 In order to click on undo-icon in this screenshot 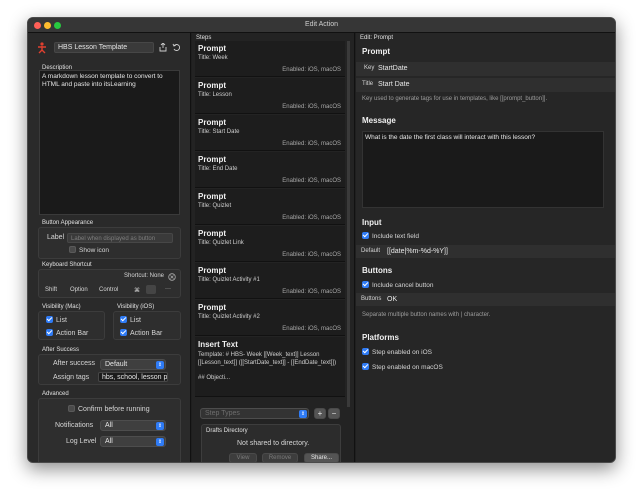, I will do `click(176, 47)`.